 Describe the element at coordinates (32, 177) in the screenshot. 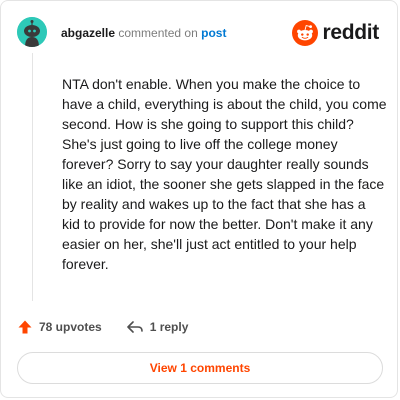

I see `thread-line` at that location.